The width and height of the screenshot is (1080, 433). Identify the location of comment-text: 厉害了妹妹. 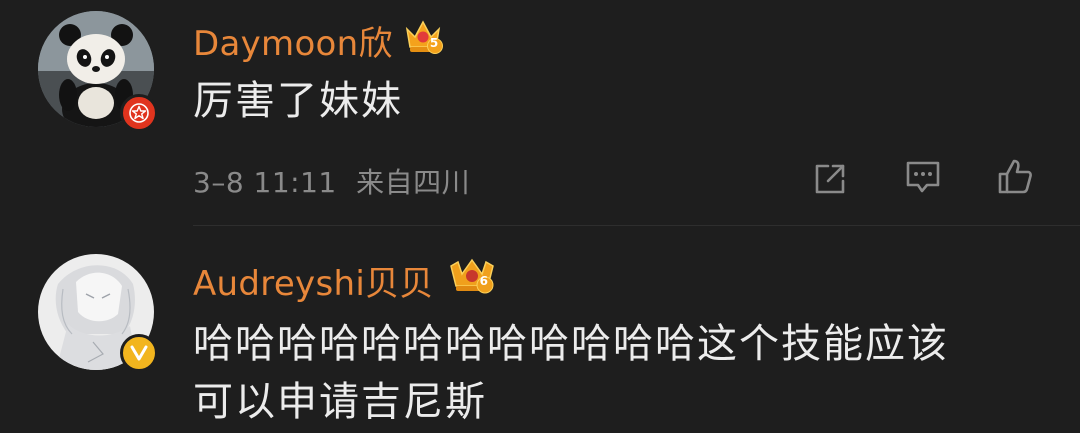
(298, 101).